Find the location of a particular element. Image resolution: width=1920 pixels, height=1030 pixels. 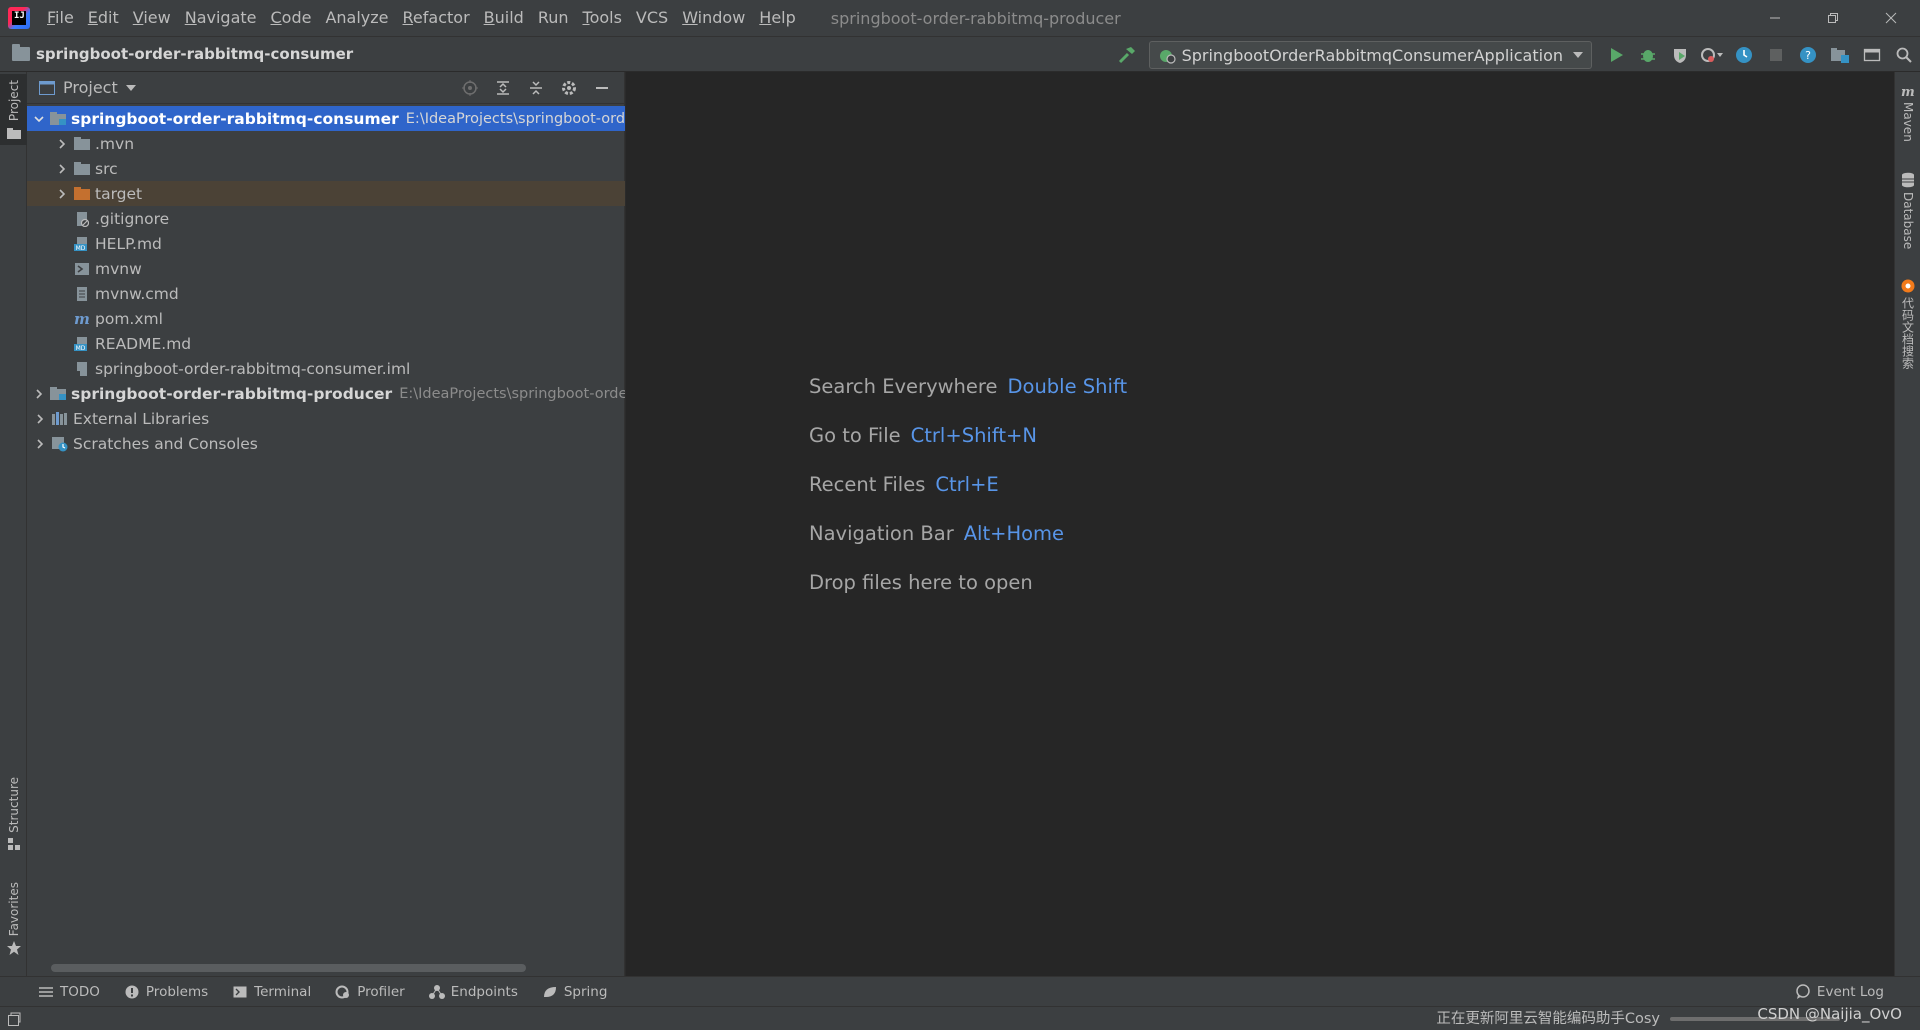

expand-all-icon is located at coordinates (502, 88).